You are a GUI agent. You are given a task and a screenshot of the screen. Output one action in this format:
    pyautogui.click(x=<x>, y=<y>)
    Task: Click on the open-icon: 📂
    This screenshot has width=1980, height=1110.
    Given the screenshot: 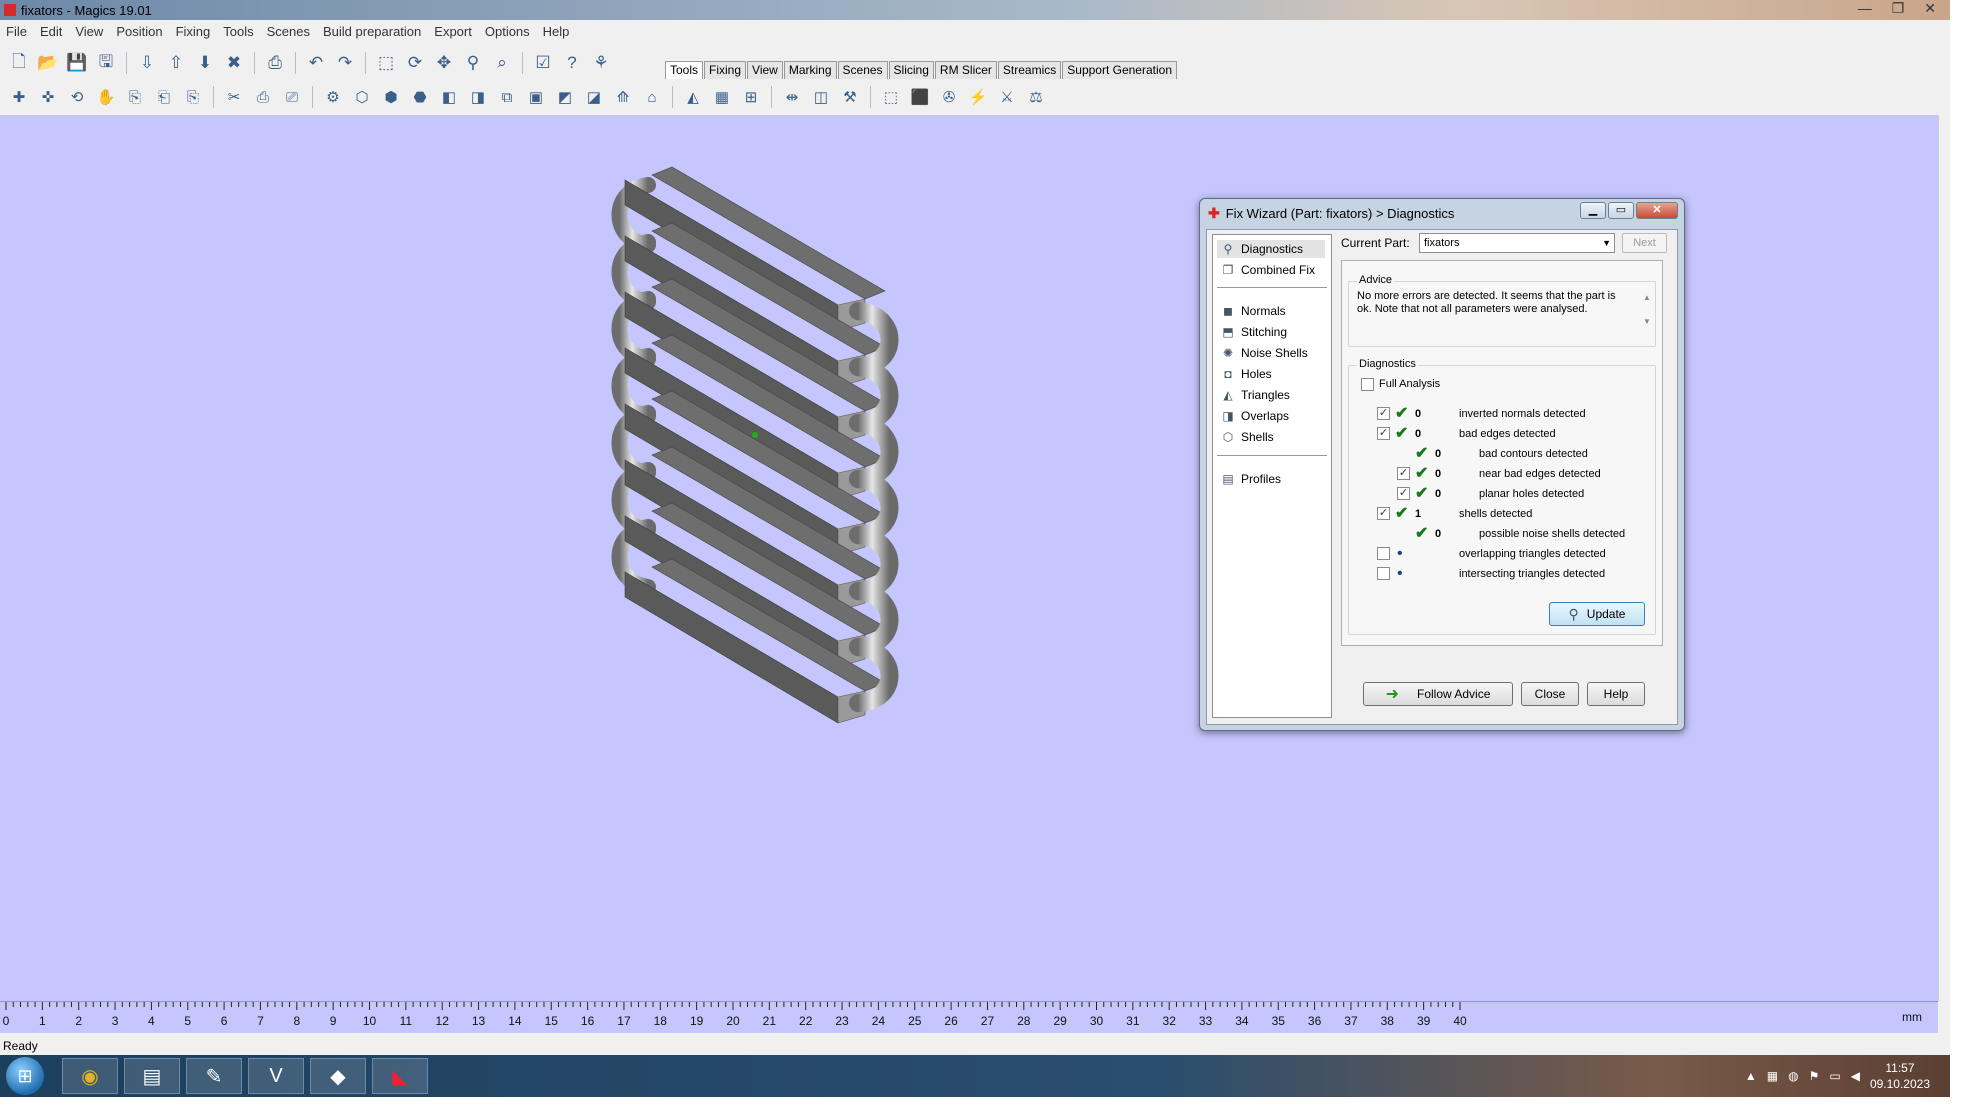 What is the action you would take?
    pyautogui.click(x=48, y=63)
    